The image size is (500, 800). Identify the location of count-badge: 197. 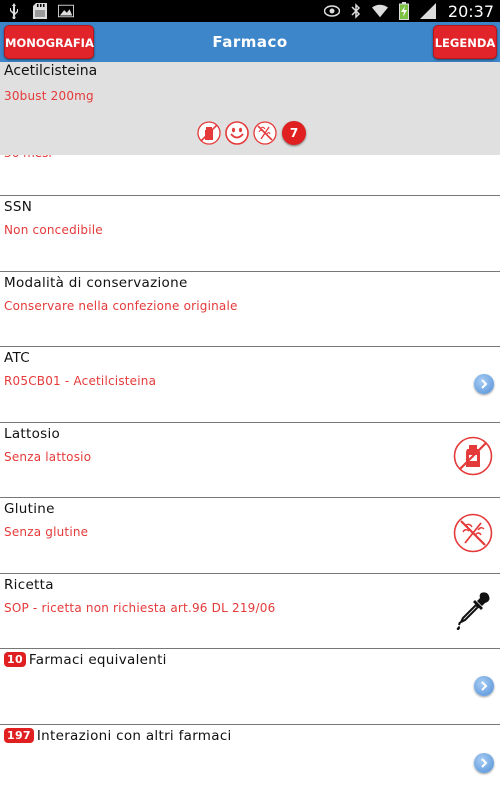
(19, 735).